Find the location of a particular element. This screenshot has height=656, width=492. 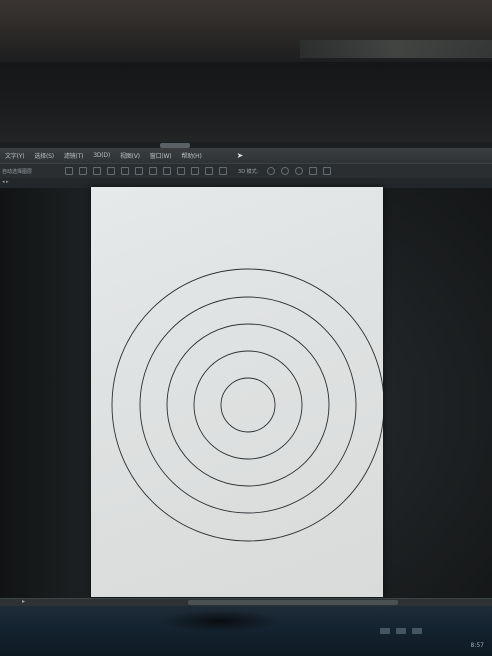

align-right-icon is located at coordinates (139, 171).